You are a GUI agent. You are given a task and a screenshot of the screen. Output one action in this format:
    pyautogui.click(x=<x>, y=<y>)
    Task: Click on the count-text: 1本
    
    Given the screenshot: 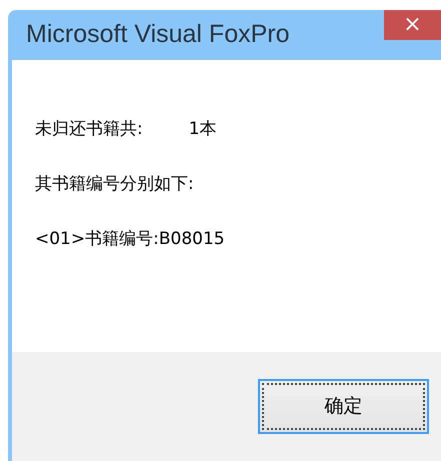 What is the action you would take?
    pyautogui.click(x=202, y=129)
    